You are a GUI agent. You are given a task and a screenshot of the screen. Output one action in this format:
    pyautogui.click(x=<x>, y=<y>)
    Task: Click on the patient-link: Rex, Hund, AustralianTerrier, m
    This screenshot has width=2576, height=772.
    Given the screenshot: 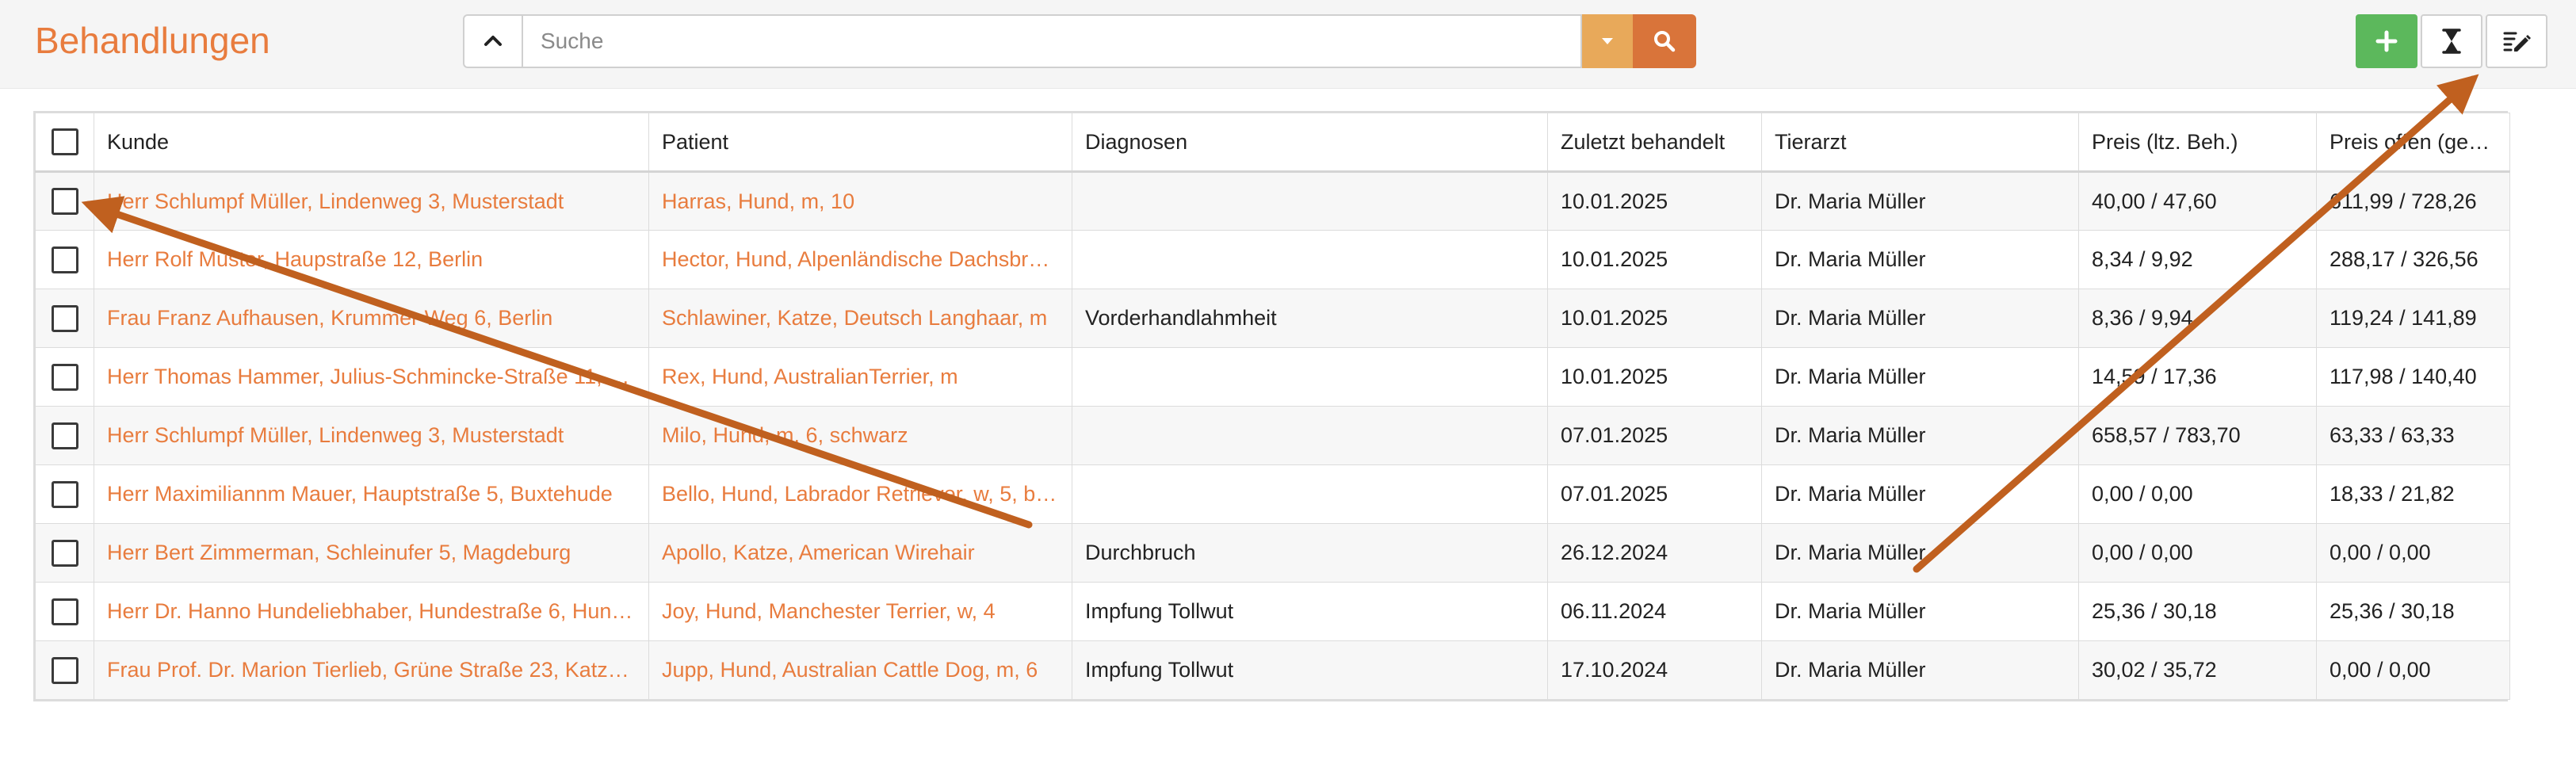 What is the action you would take?
    pyautogui.click(x=860, y=377)
    